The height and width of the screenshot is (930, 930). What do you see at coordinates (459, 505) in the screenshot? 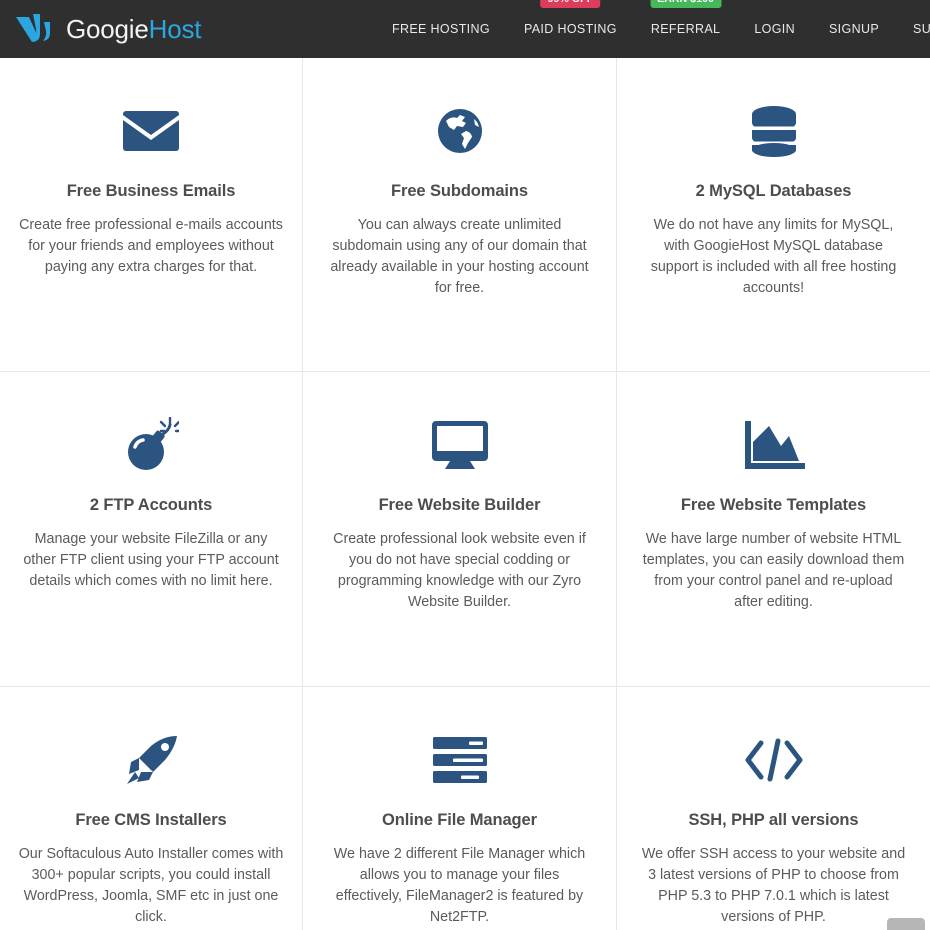
I see `feature-title: Free Website Builder` at bounding box center [459, 505].